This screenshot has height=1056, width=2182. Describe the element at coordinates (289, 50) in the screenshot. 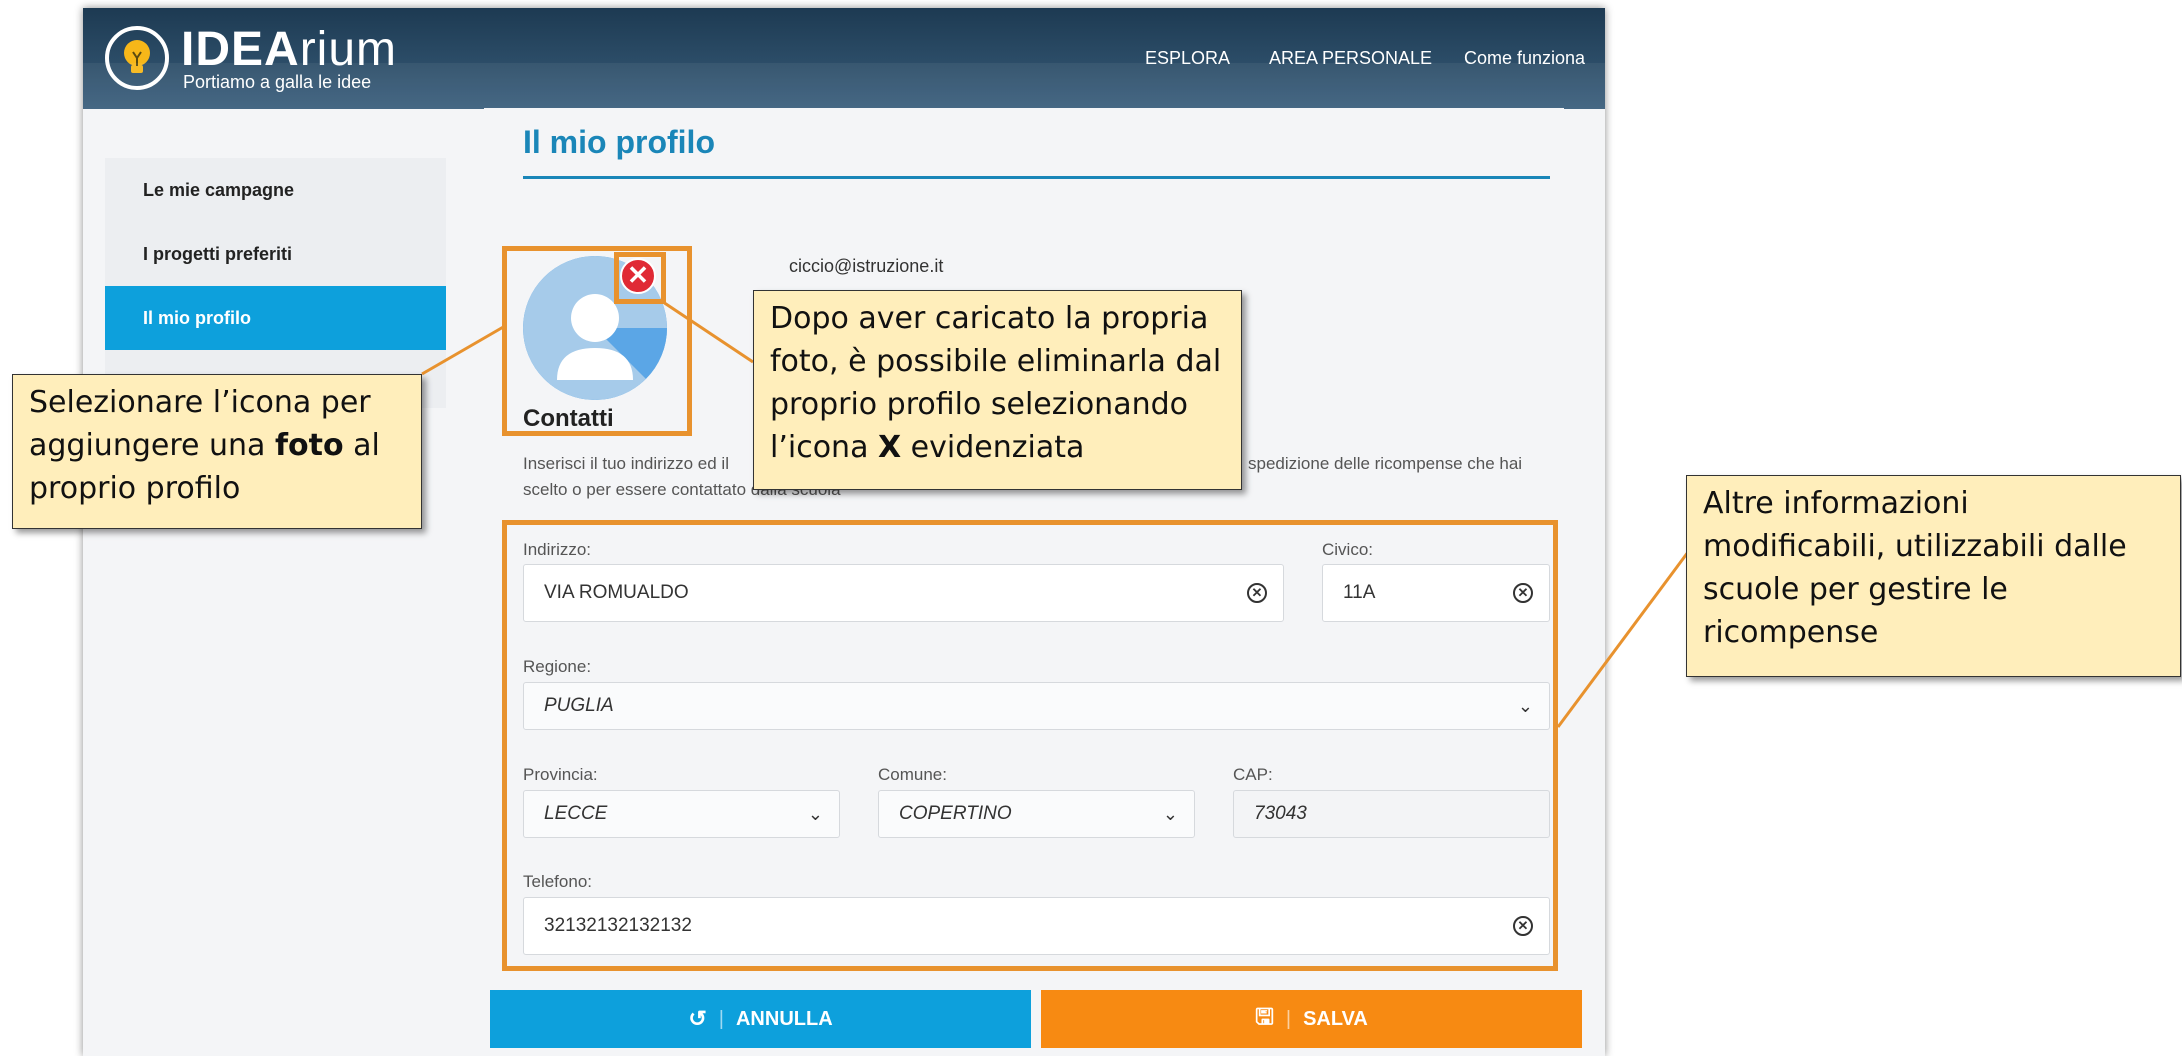

I see `brand-logo: IDEArium` at that location.